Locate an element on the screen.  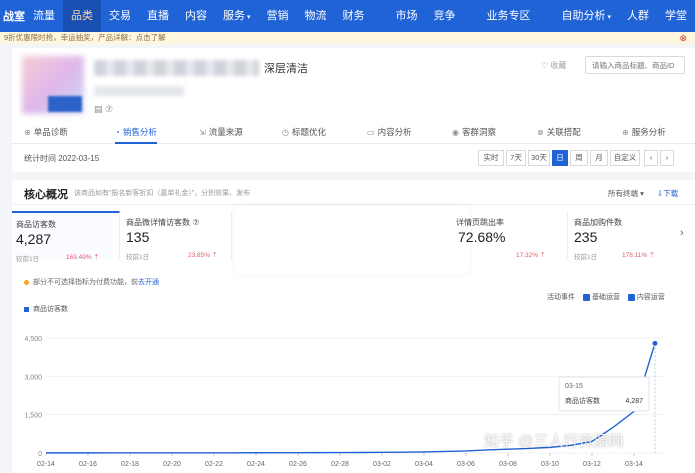
download-button: ⇩下载 is located at coordinates (667, 193).